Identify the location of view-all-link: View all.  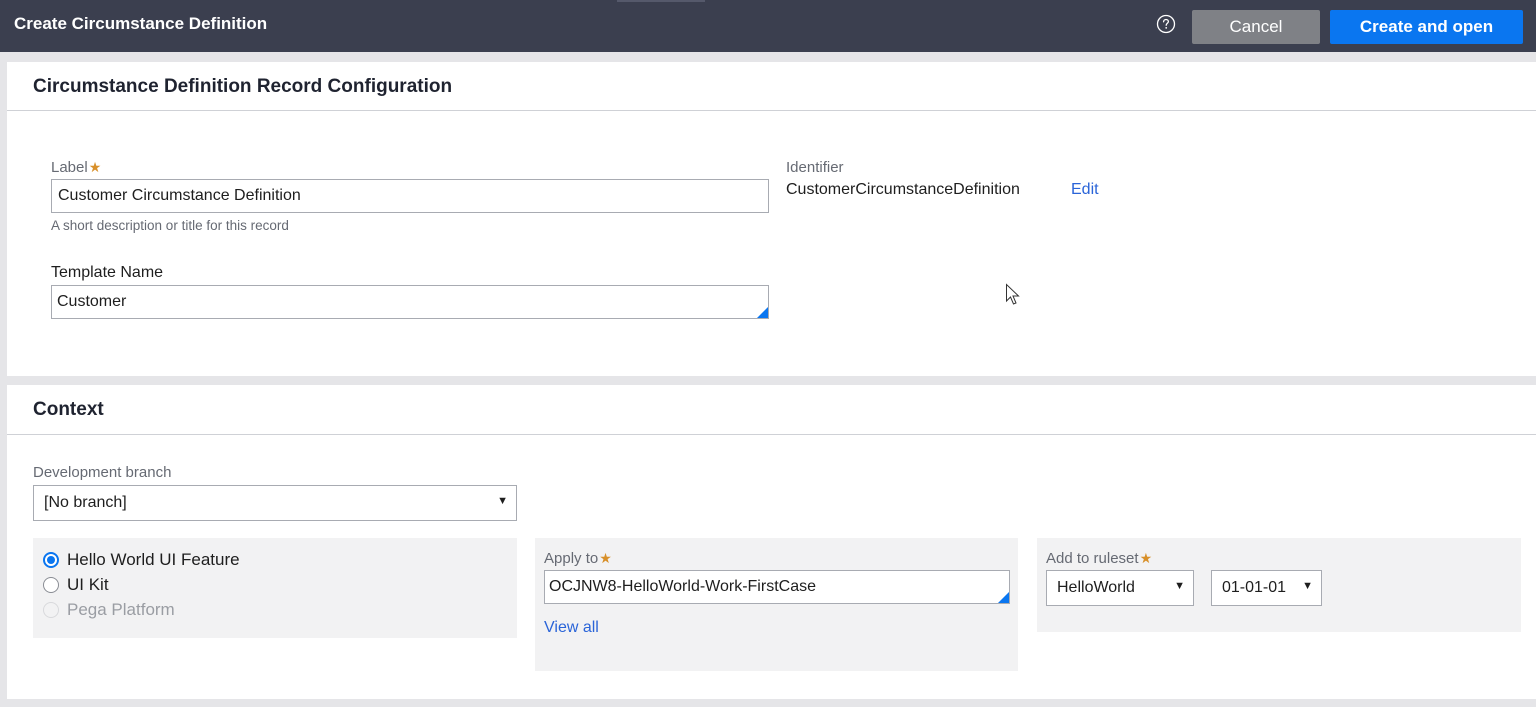
(571, 628).